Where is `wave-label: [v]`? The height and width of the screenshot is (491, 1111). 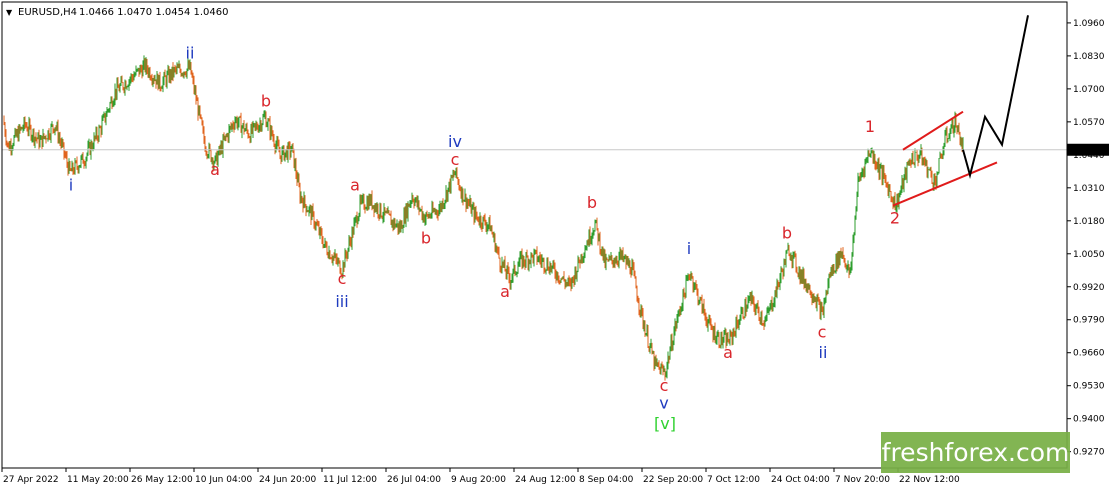
wave-label: [v] is located at coordinates (665, 423).